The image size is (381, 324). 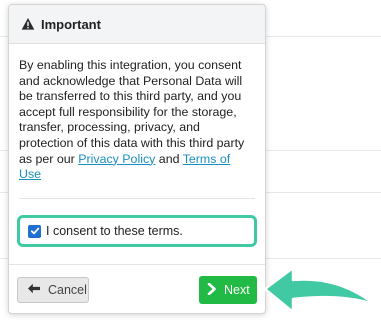 I want to click on warning-triangle-icon, so click(x=28, y=24).